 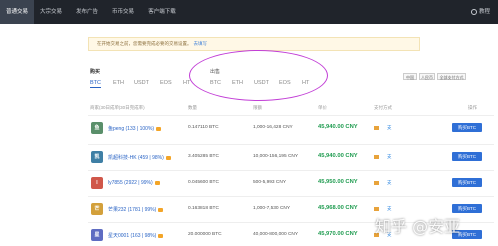 I want to click on avatar: l, so click(x=97, y=183).